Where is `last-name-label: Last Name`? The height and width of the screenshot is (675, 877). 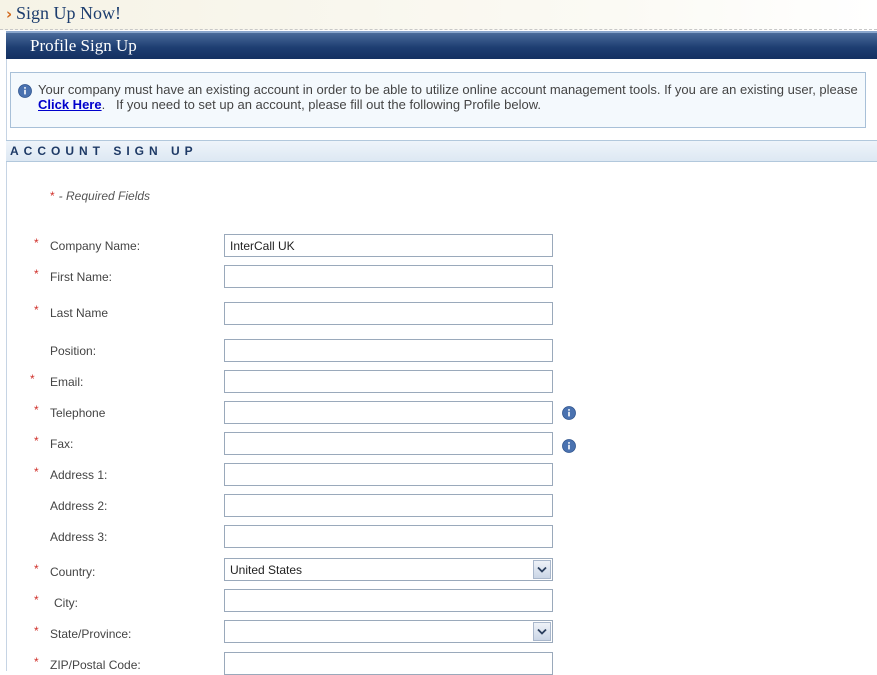
last-name-label: Last Name is located at coordinates (79, 313).